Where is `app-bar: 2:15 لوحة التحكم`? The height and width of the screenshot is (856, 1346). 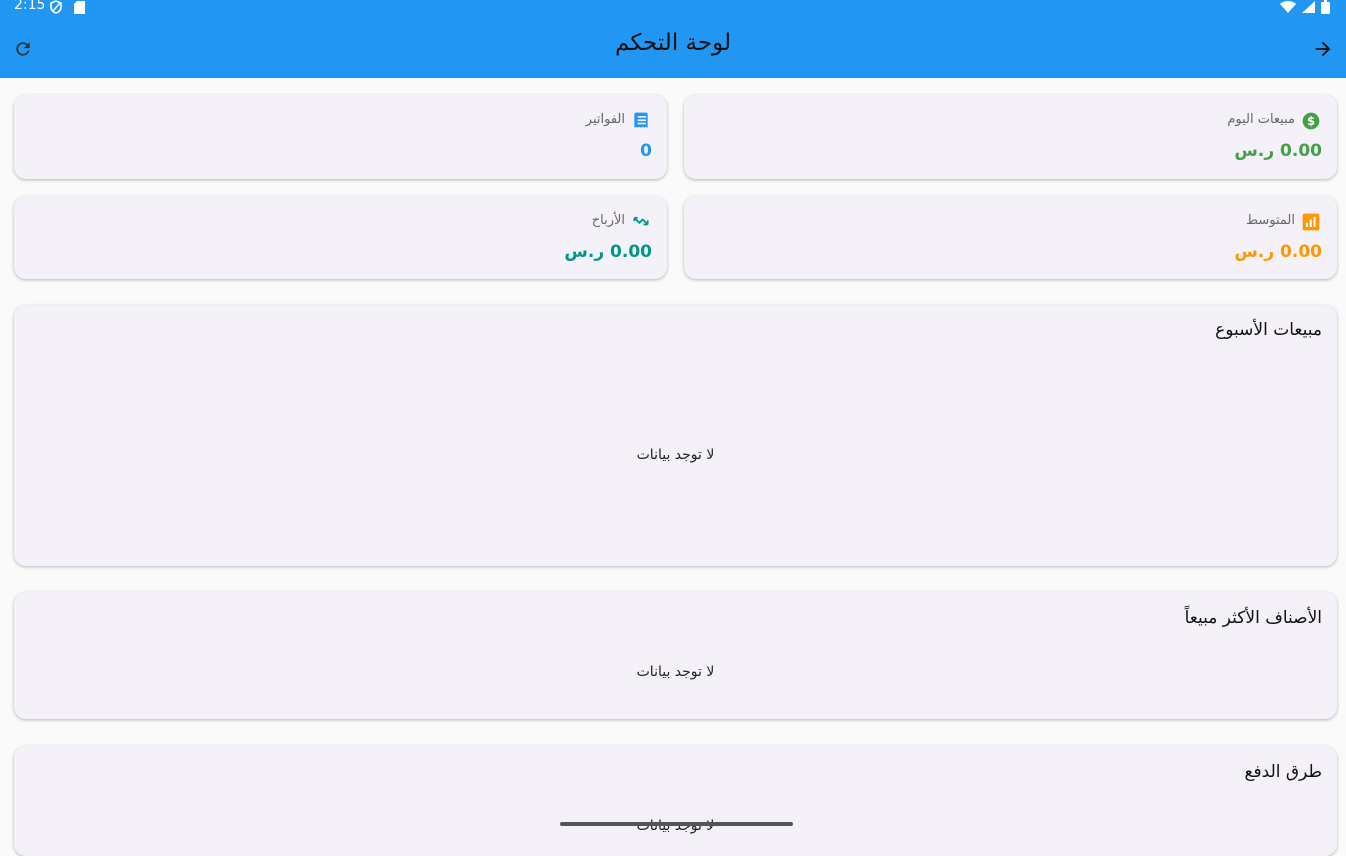 app-bar: 2:15 لوحة التحكم is located at coordinates (673, 39).